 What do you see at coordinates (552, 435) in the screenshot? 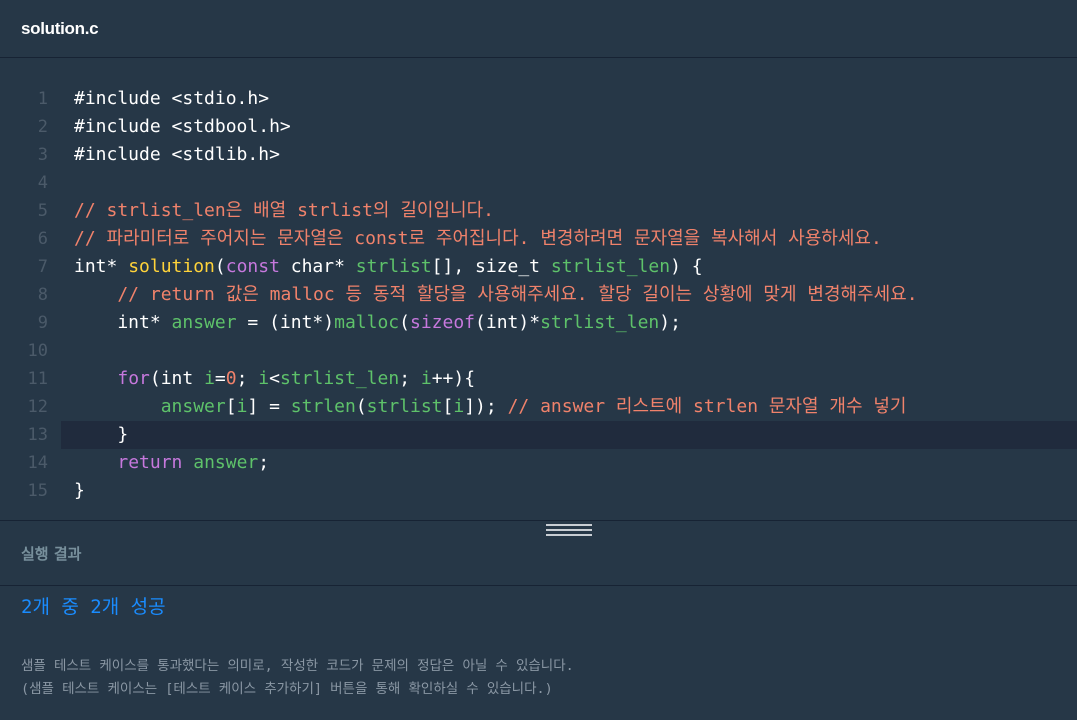
I see `code-line-active: 13 }` at bounding box center [552, 435].